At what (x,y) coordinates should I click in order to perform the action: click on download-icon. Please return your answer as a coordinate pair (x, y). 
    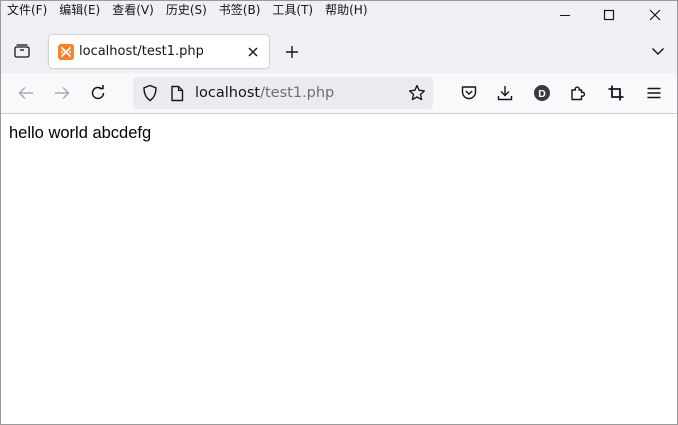
    Looking at the image, I should click on (505, 93).